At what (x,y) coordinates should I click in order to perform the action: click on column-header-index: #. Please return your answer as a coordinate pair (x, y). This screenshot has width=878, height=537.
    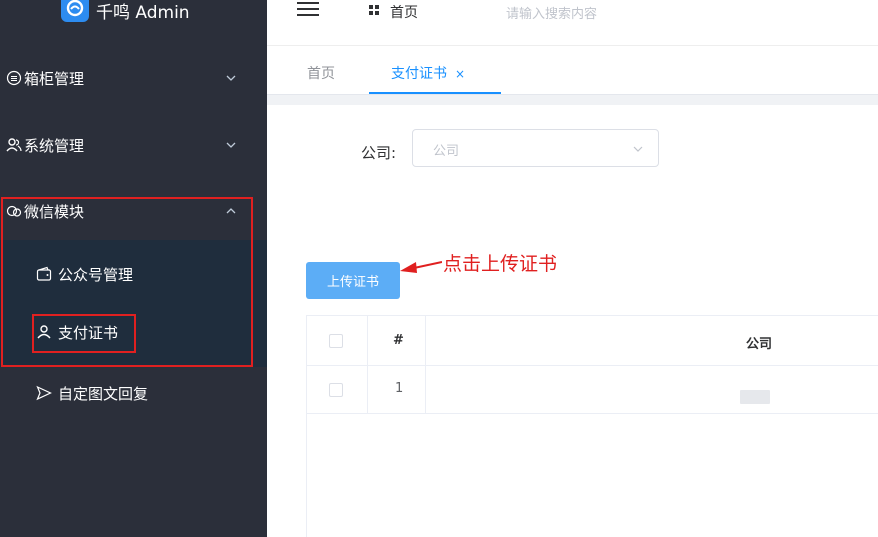
    Looking at the image, I should click on (398, 340).